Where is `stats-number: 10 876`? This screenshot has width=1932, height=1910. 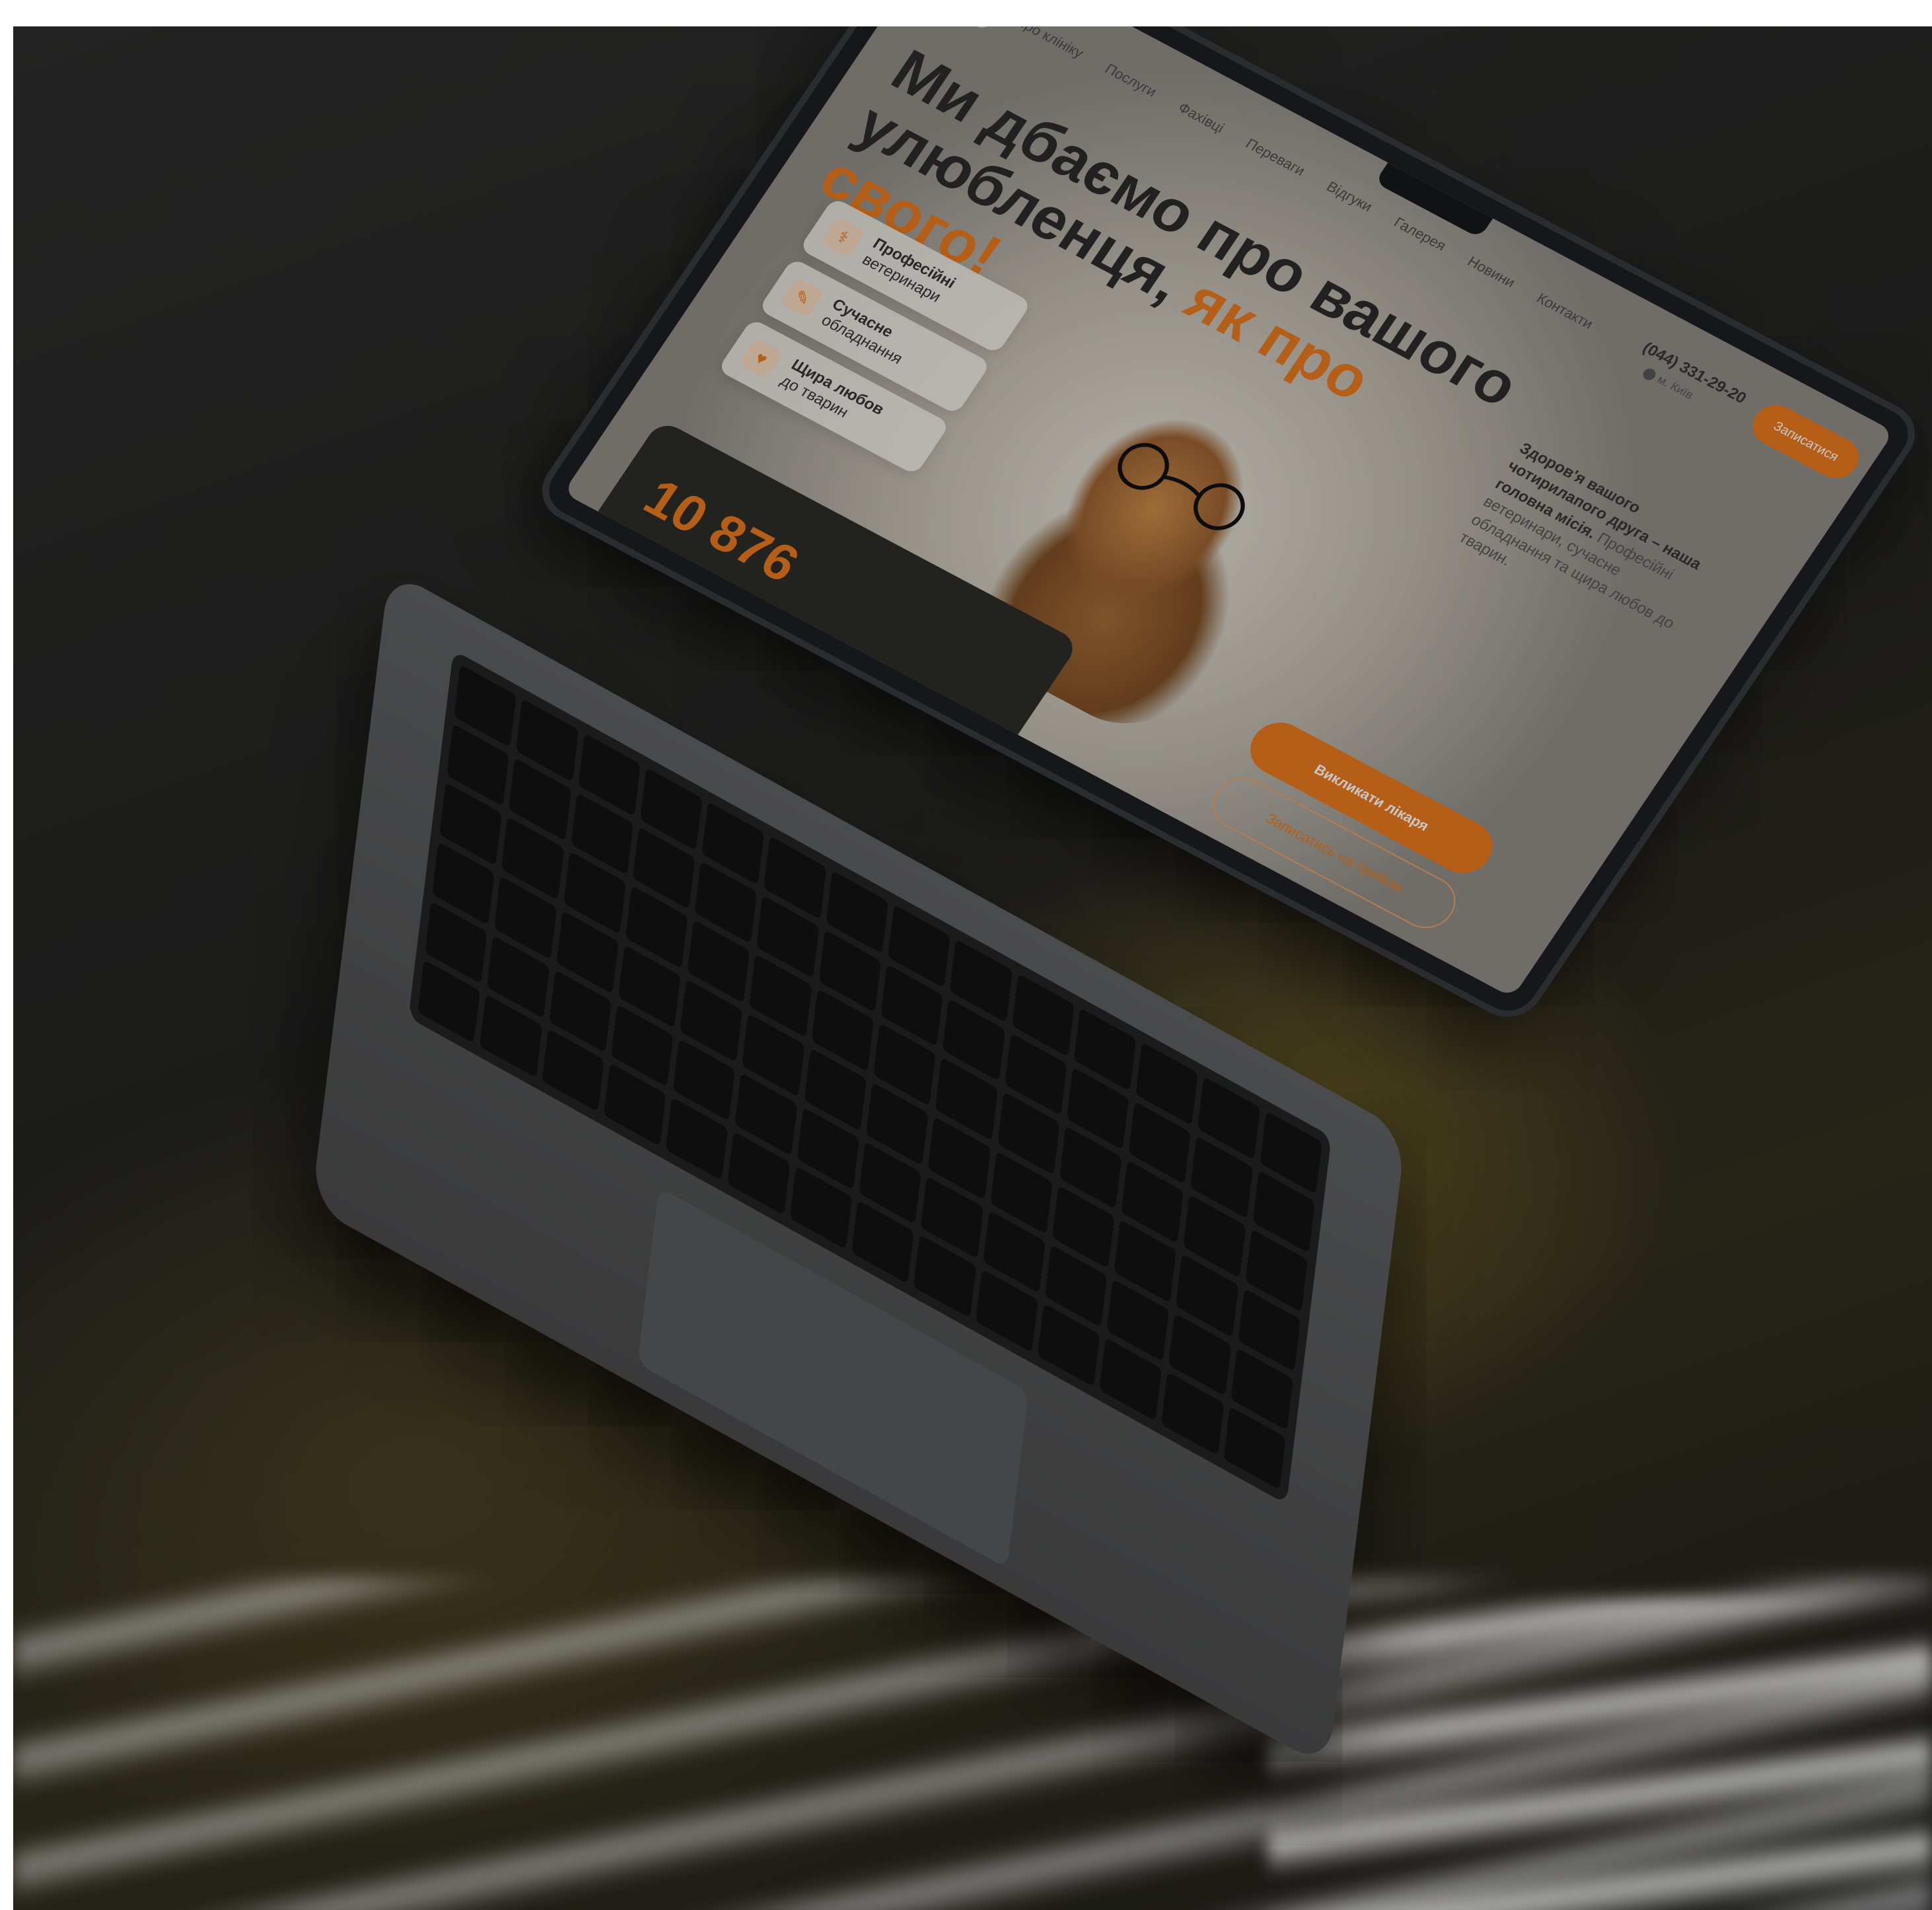 stats-number: 10 876 is located at coordinates (722, 530).